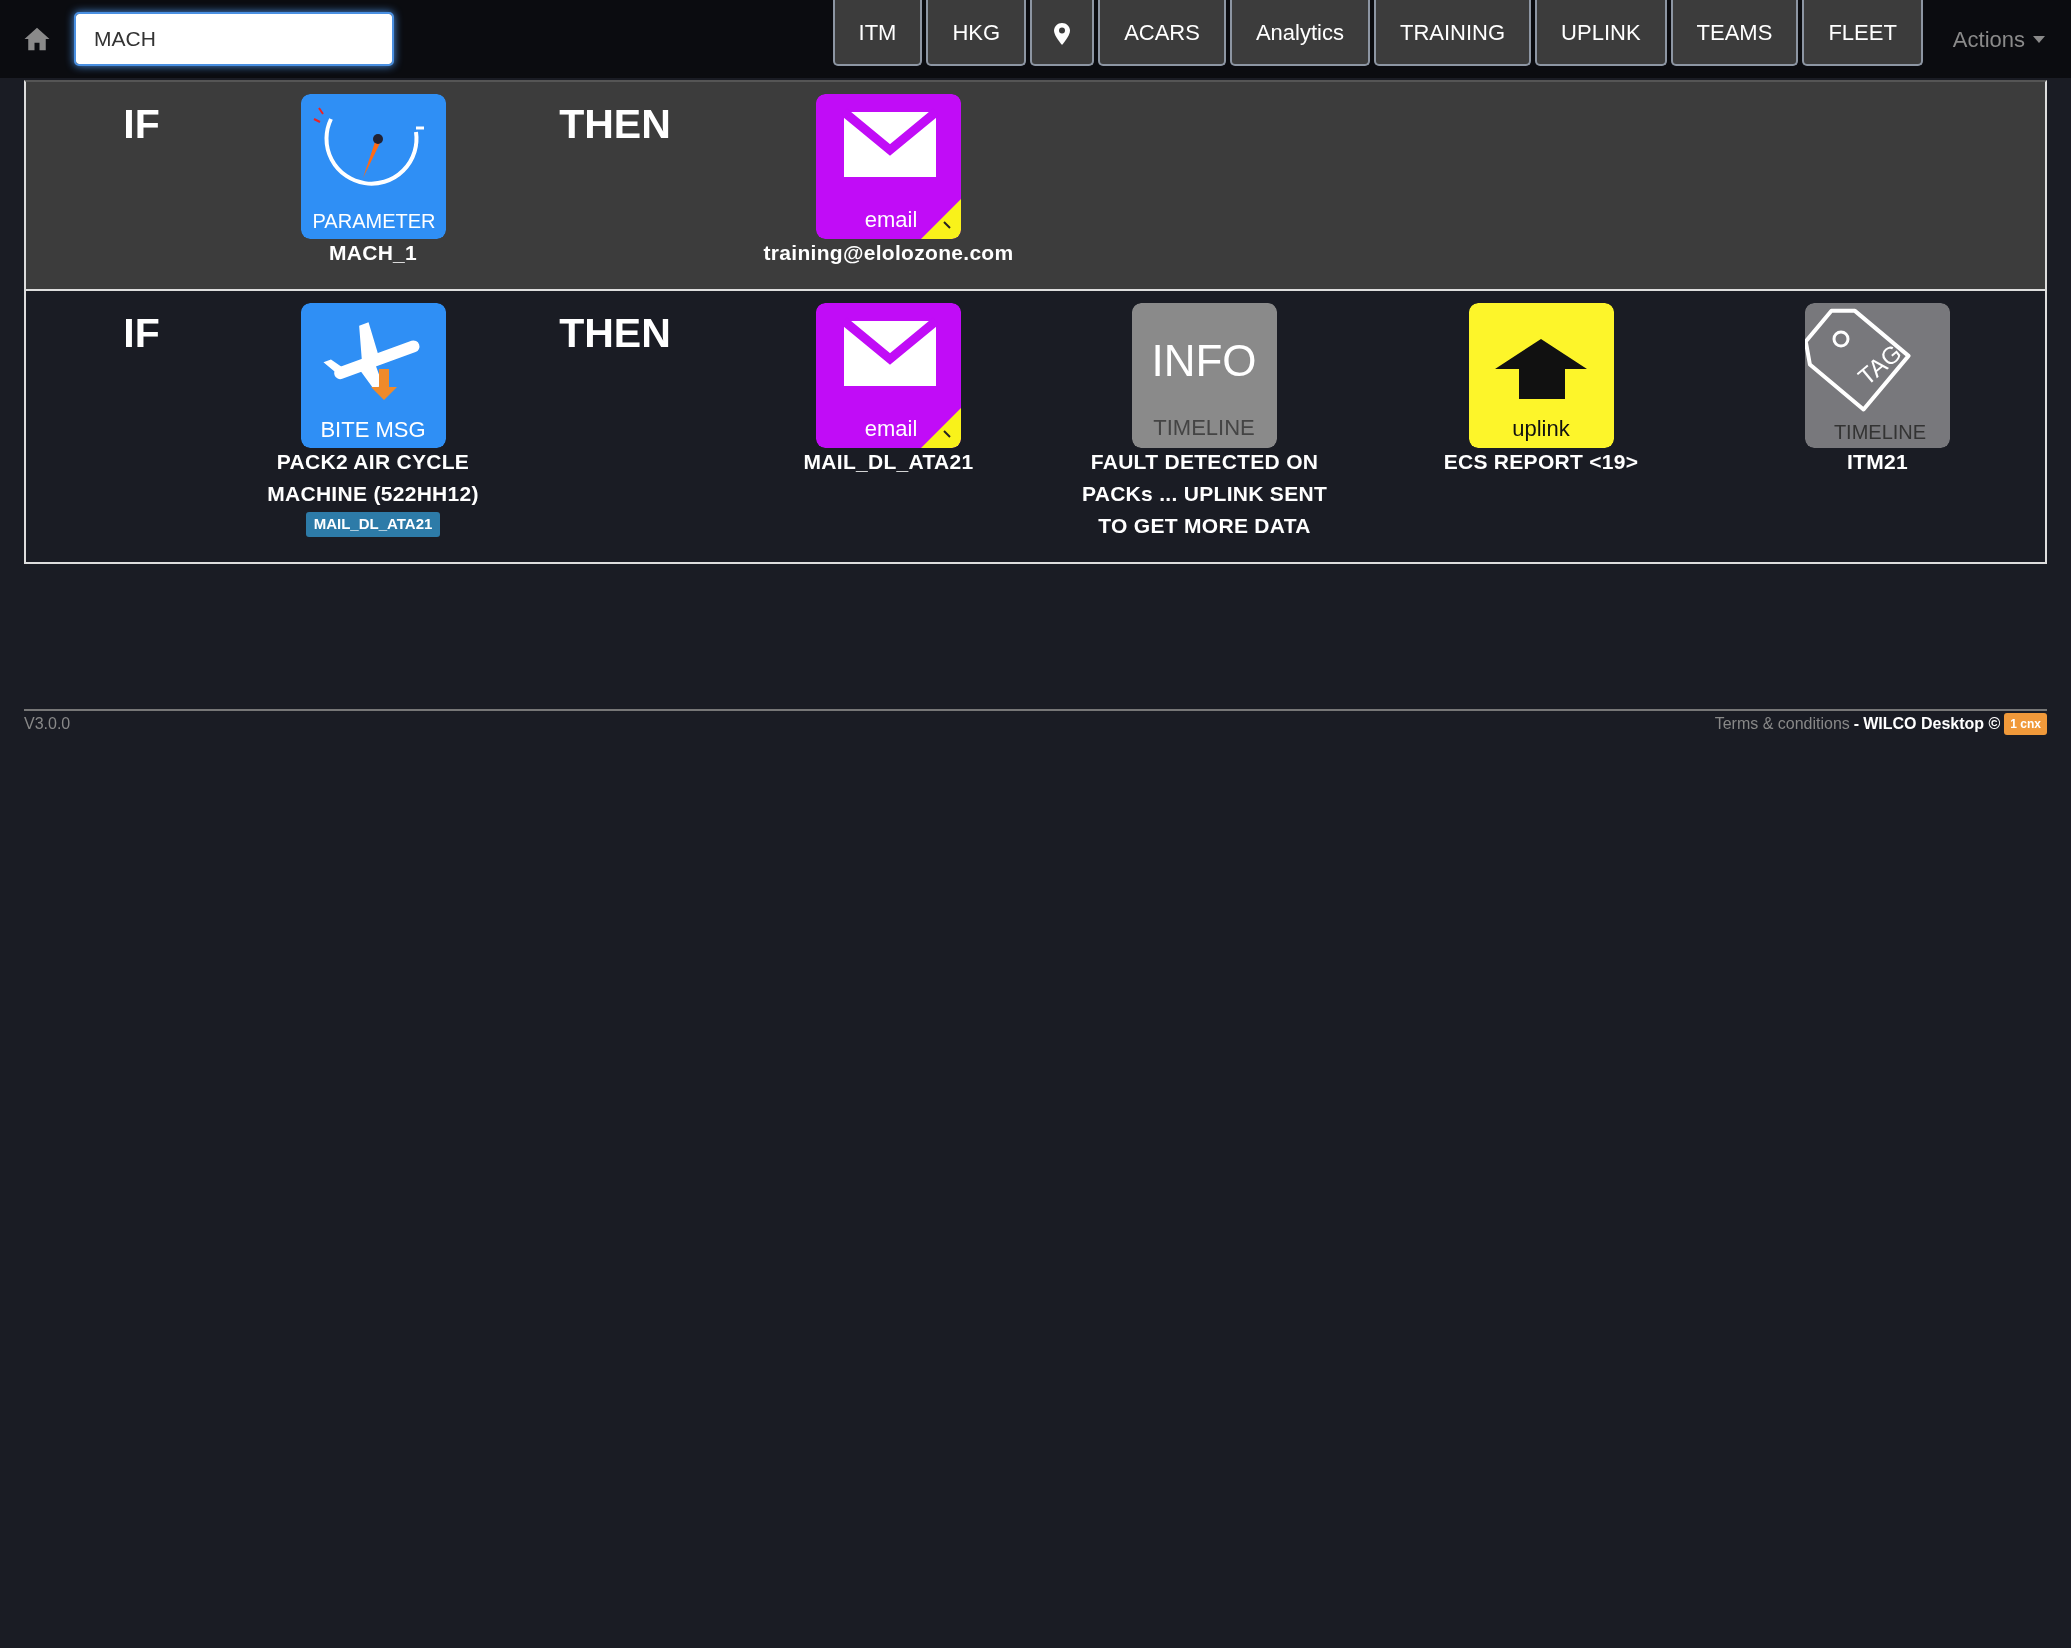  I want to click on item-label: MAIL_DL_ATA21, so click(888, 462).